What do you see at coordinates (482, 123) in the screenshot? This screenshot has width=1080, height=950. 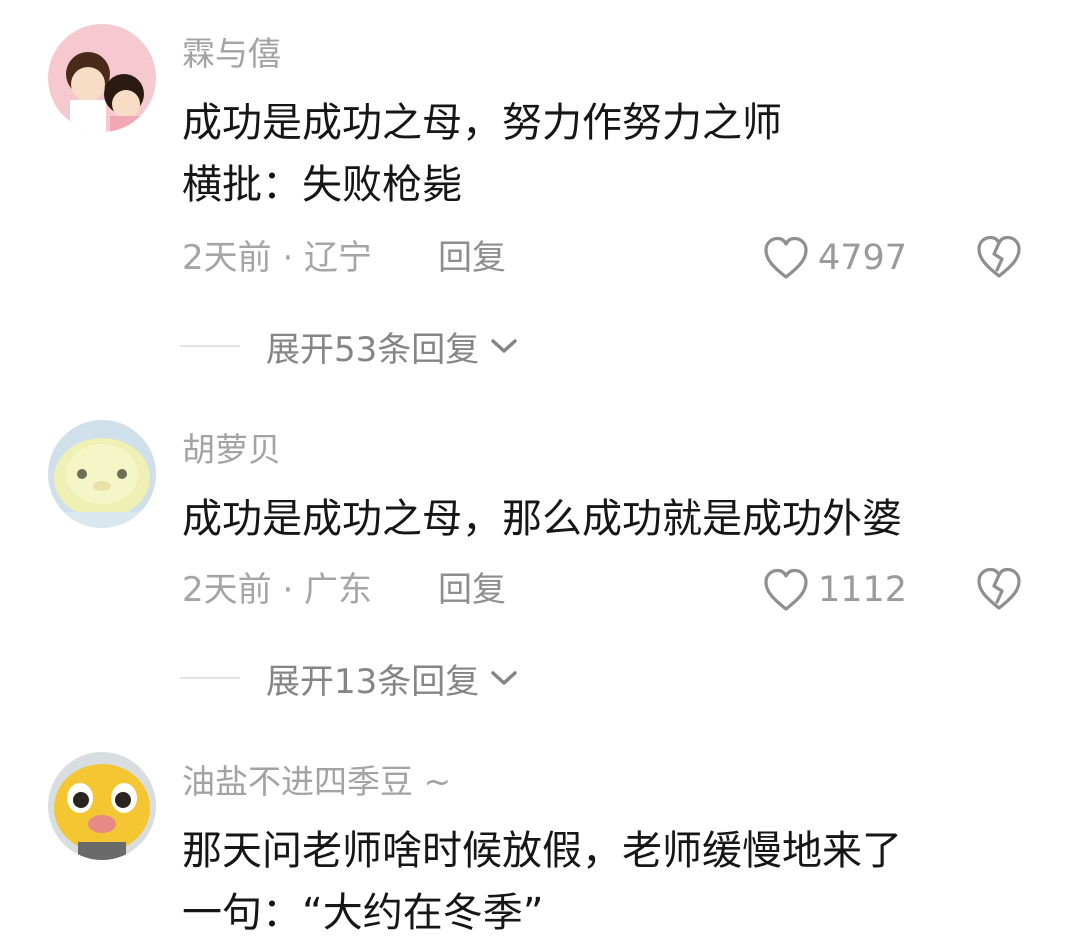 I see `comment-text-line: 成功是成功之母，努力作努力之师` at bounding box center [482, 123].